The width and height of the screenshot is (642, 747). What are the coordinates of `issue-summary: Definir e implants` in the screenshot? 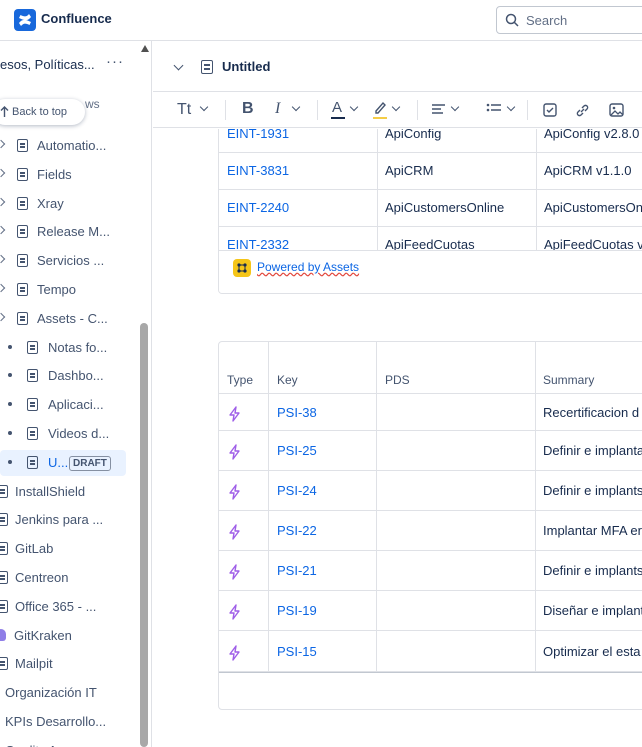 It's located at (592, 490).